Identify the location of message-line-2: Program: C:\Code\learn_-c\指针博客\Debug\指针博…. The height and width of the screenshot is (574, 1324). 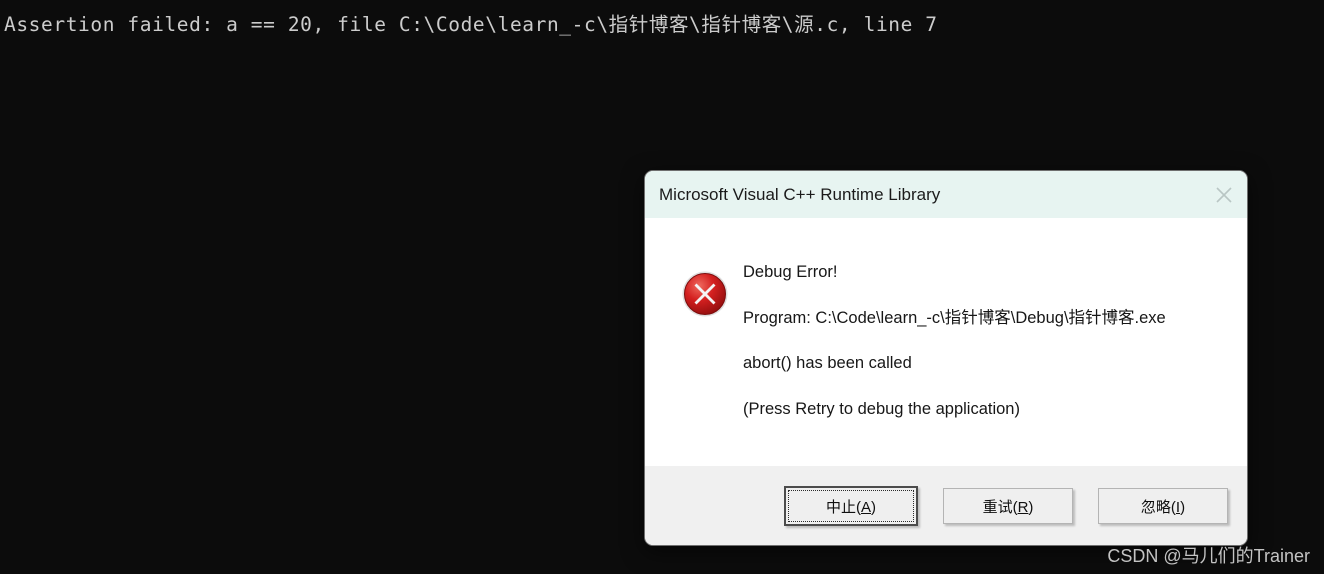
(954, 317).